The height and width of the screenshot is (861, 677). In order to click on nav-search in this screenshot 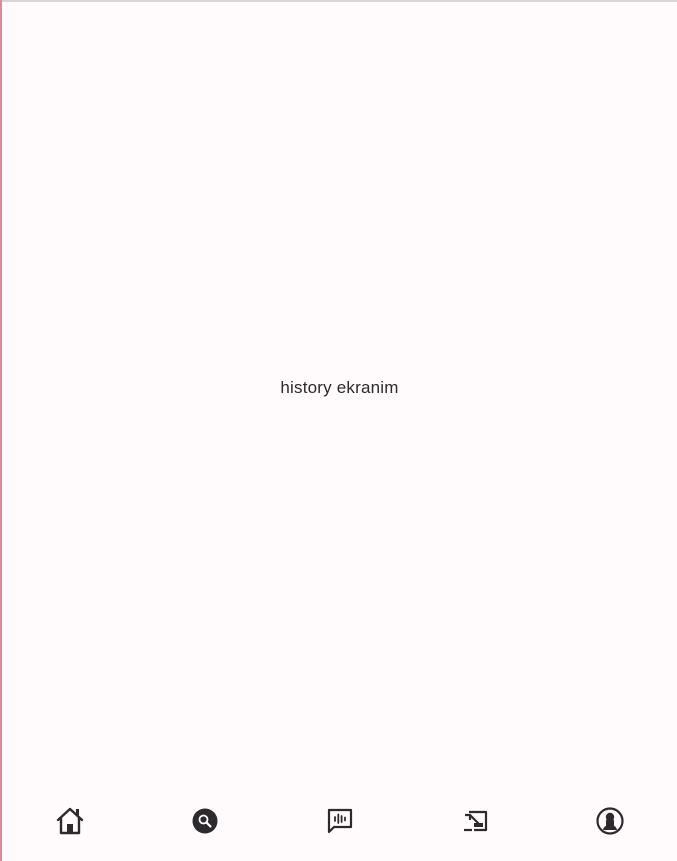, I will do `click(205, 821)`.